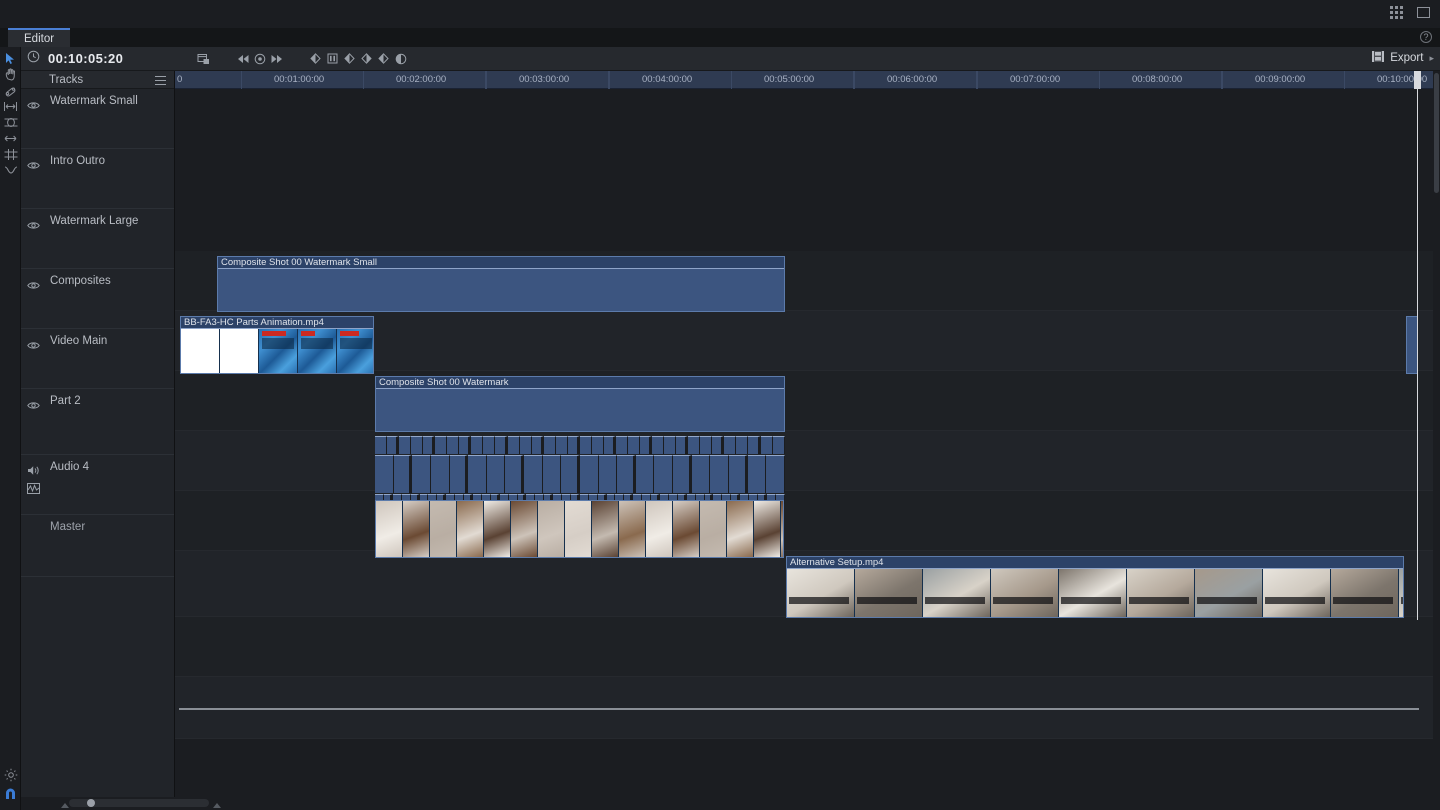 Image resolution: width=1440 pixels, height=810 pixels. What do you see at coordinates (10, 74) in the screenshot?
I see `hand-tool` at bounding box center [10, 74].